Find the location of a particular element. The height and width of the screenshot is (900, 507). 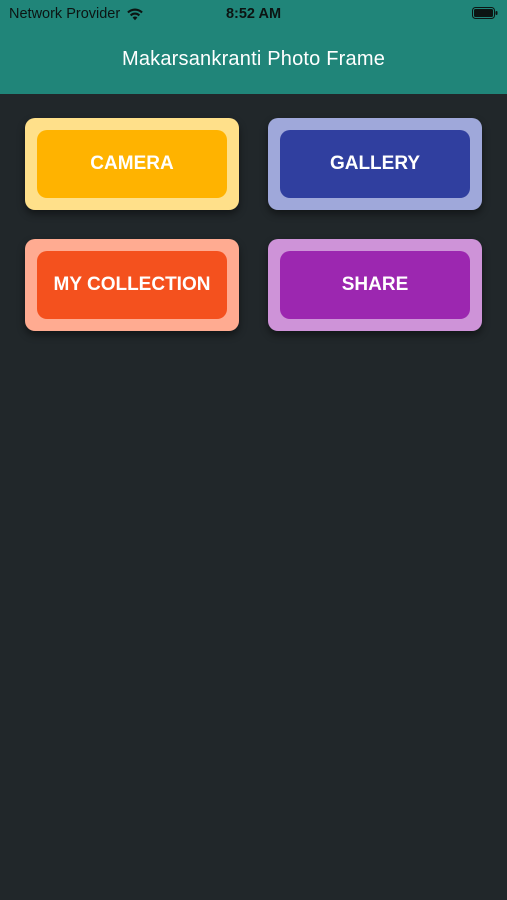

my-collection-button: MY COLLECTION is located at coordinates (132, 285).